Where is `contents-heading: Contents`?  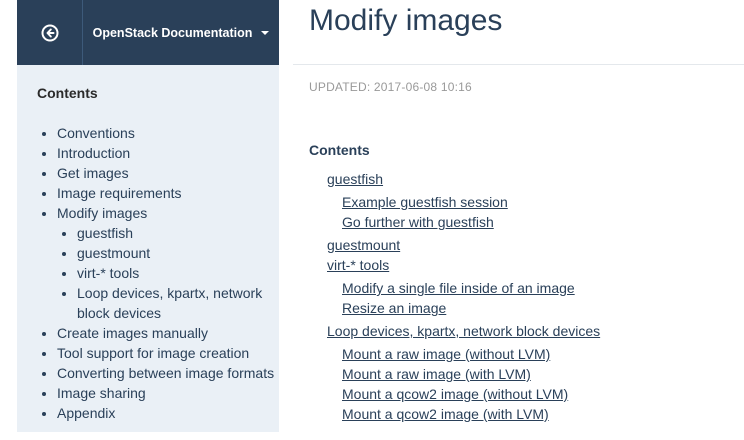 contents-heading: Contents is located at coordinates (339, 150).